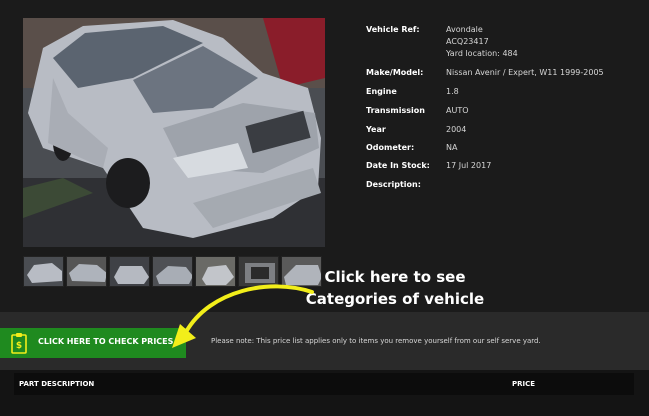 This screenshot has width=649, height=416. Describe the element at coordinates (469, 165) in the screenshot. I see `detail-value: 17 Jul 2017` at that location.